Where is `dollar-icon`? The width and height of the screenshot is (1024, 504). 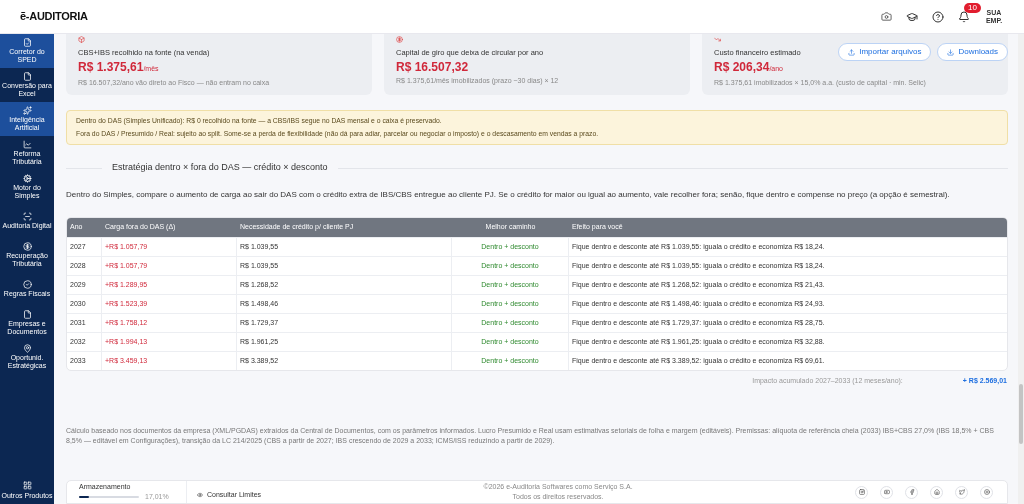 dollar-icon is located at coordinates (399, 39).